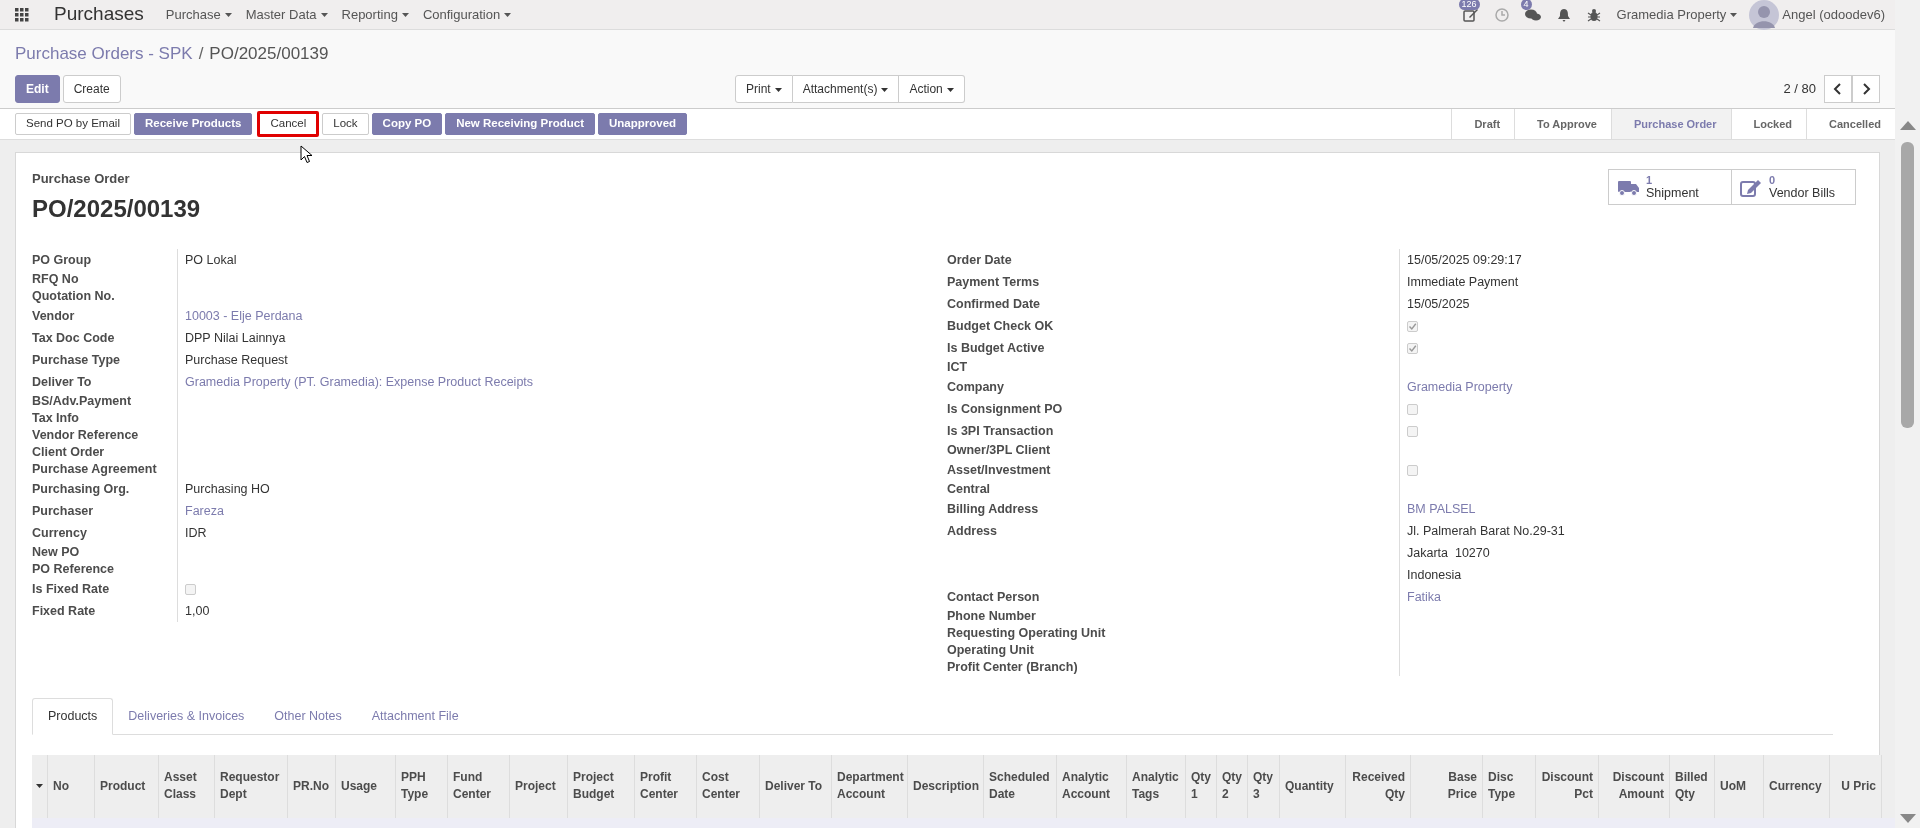 The image size is (1920, 828). Describe the element at coordinates (60, 533) in the screenshot. I see `field-label: Currency` at that location.